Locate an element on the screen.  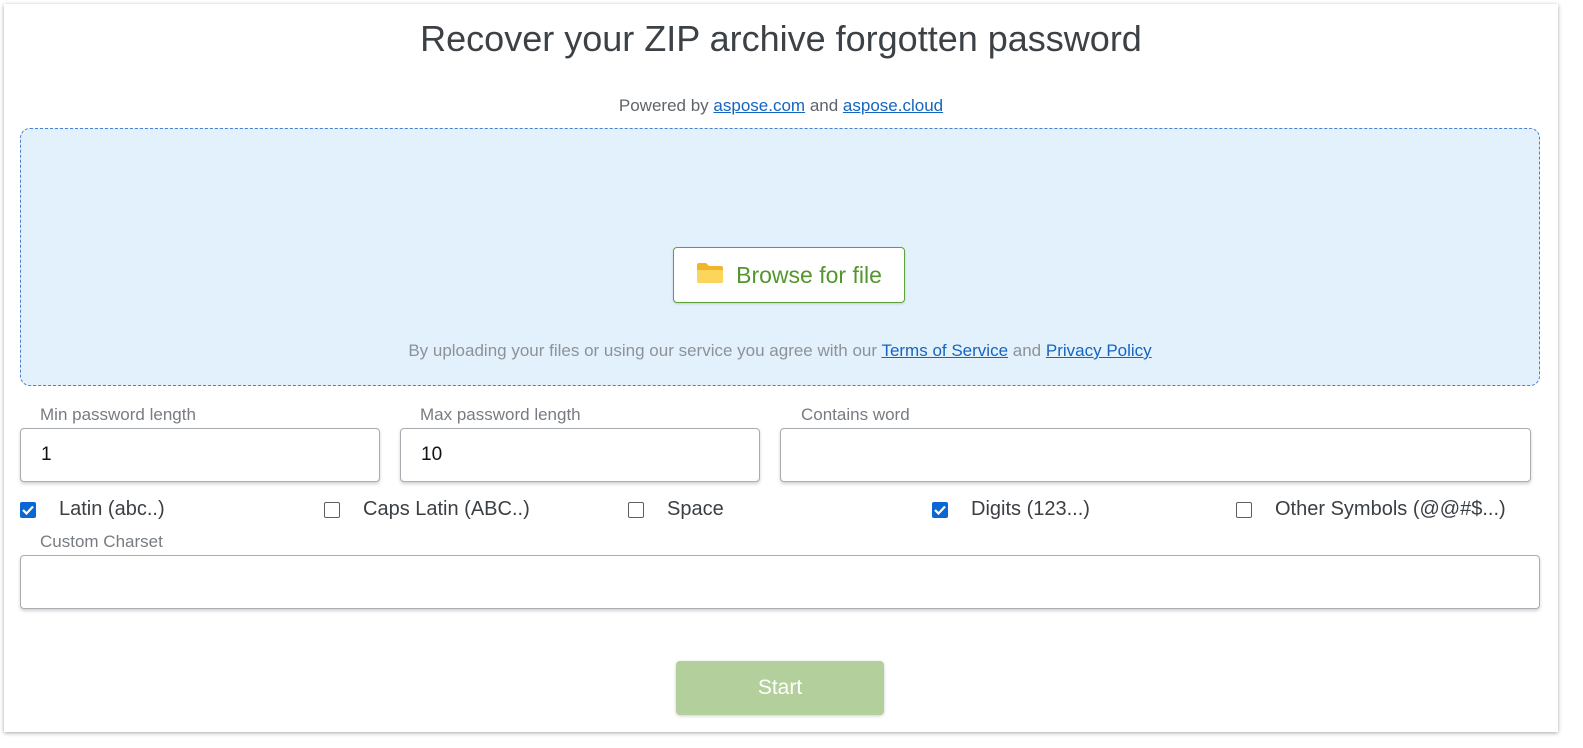
caps-latin-label: Caps Latin (ABC..) is located at coordinates (446, 509).